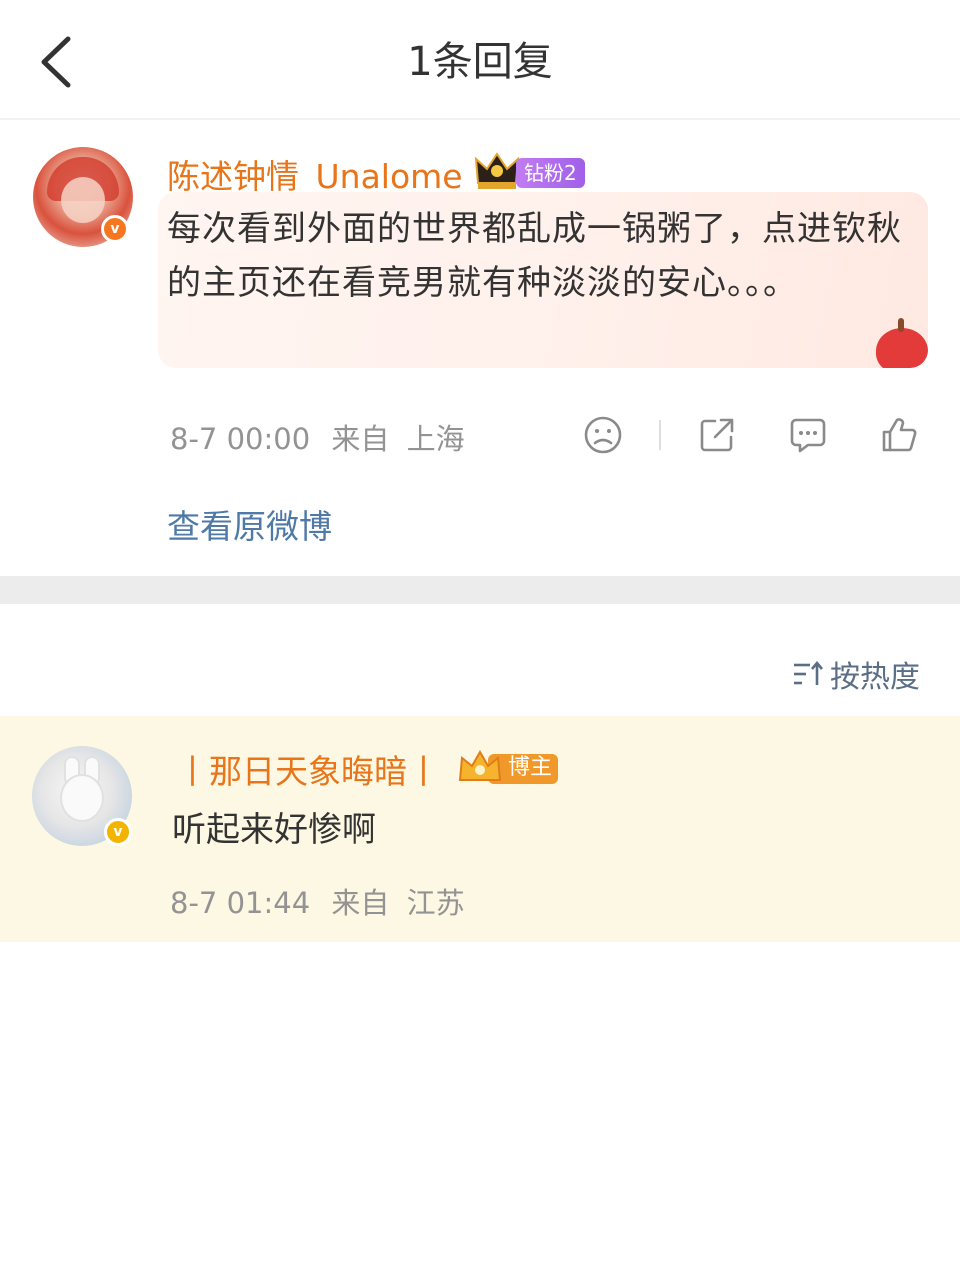  What do you see at coordinates (249, 524) in the screenshot?
I see `view-original-post-link: 查看原微博` at bounding box center [249, 524].